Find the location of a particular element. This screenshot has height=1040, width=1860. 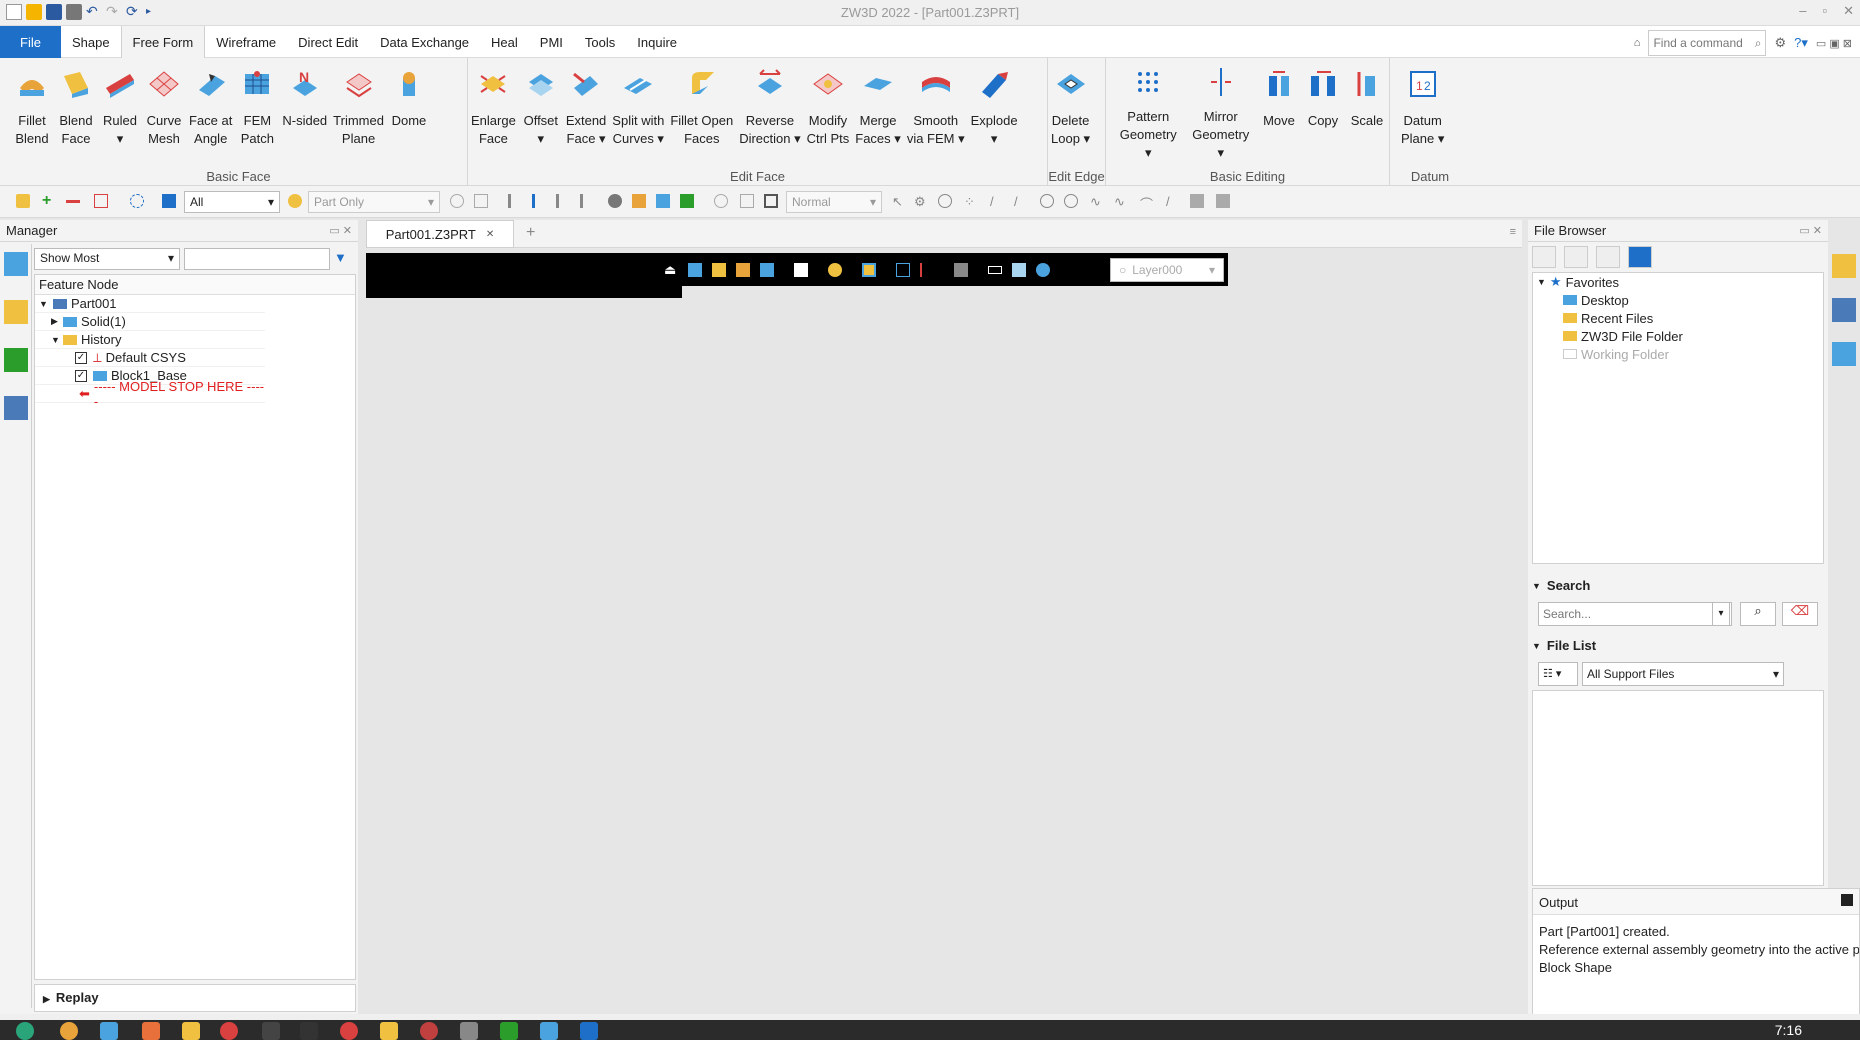

tree-item-desktop: Desktop is located at coordinates (1678, 300).